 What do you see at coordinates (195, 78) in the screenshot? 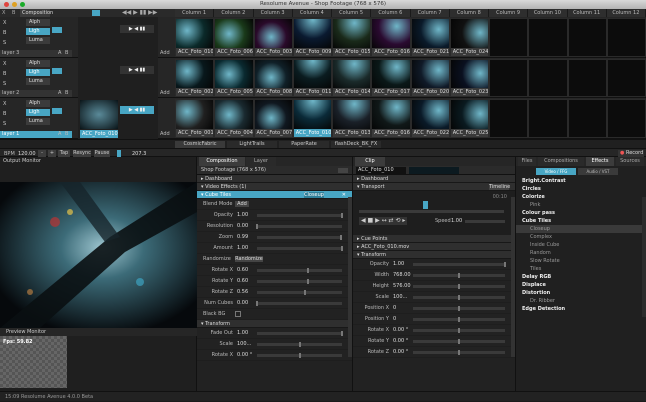
I see `clip-slot: ACC_Foto_002` at bounding box center [195, 78].